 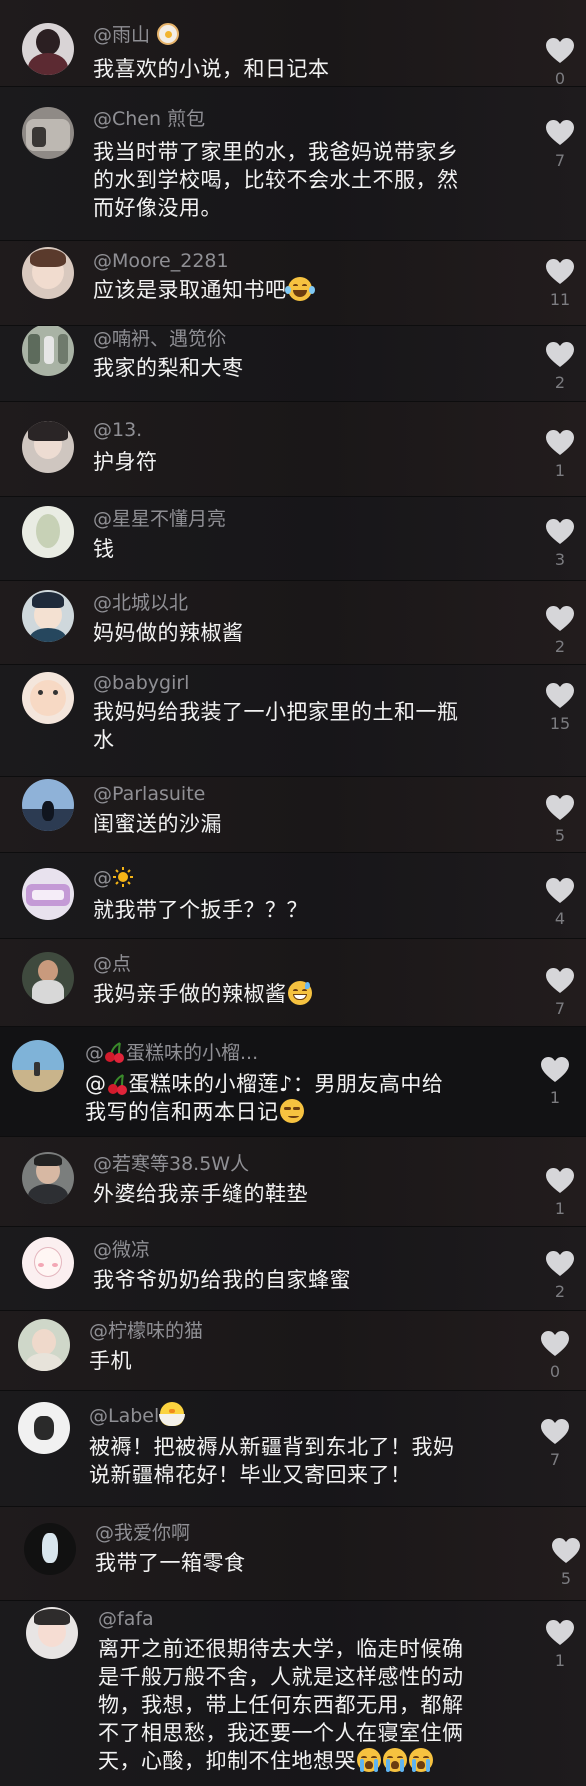 What do you see at coordinates (560, 284) in the screenshot?
I see `like-button: 11` at bounding box center [560, 284].